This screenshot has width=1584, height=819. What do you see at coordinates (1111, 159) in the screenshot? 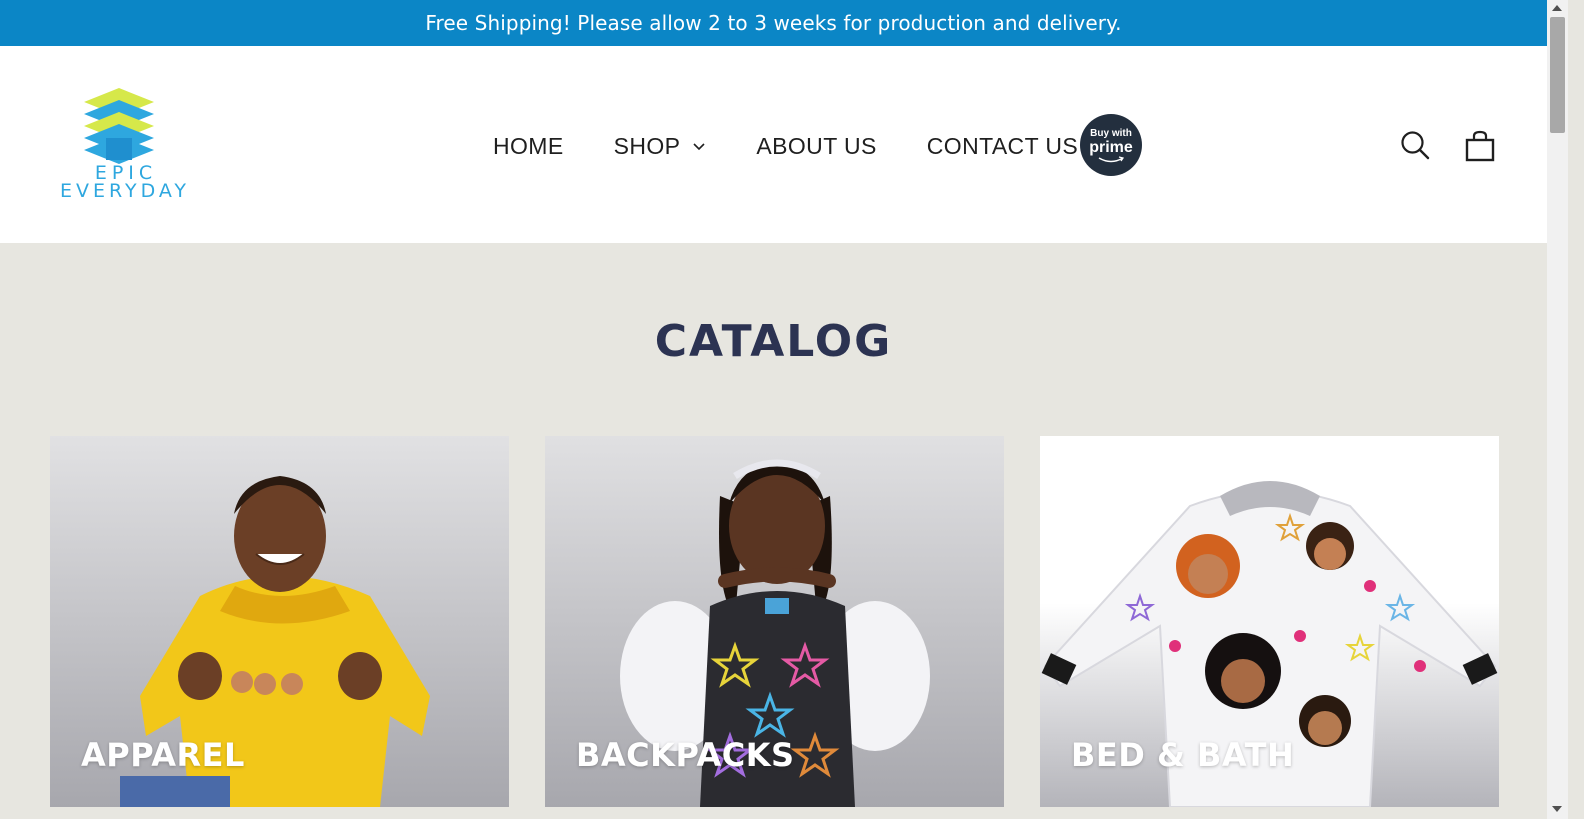
I see `amazon-smile-icon` at bounding box center [1111, 159].